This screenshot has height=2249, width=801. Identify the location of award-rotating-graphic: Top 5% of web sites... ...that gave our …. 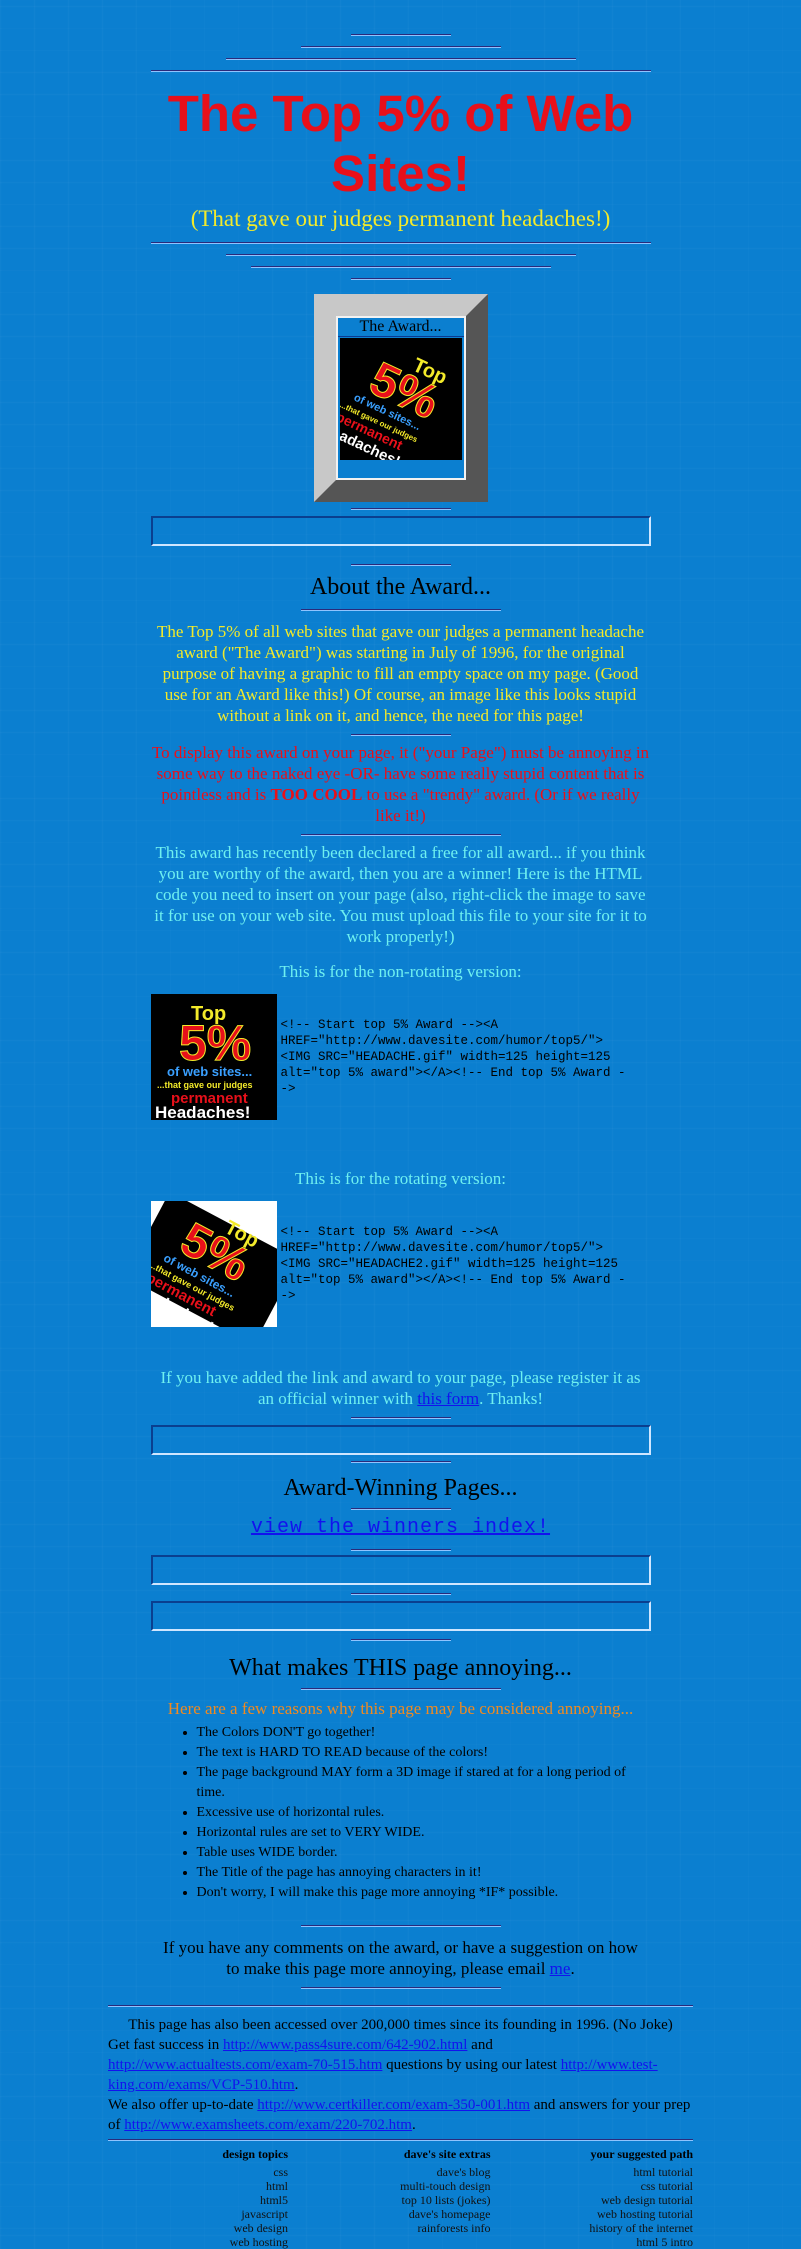
(213, 1264).